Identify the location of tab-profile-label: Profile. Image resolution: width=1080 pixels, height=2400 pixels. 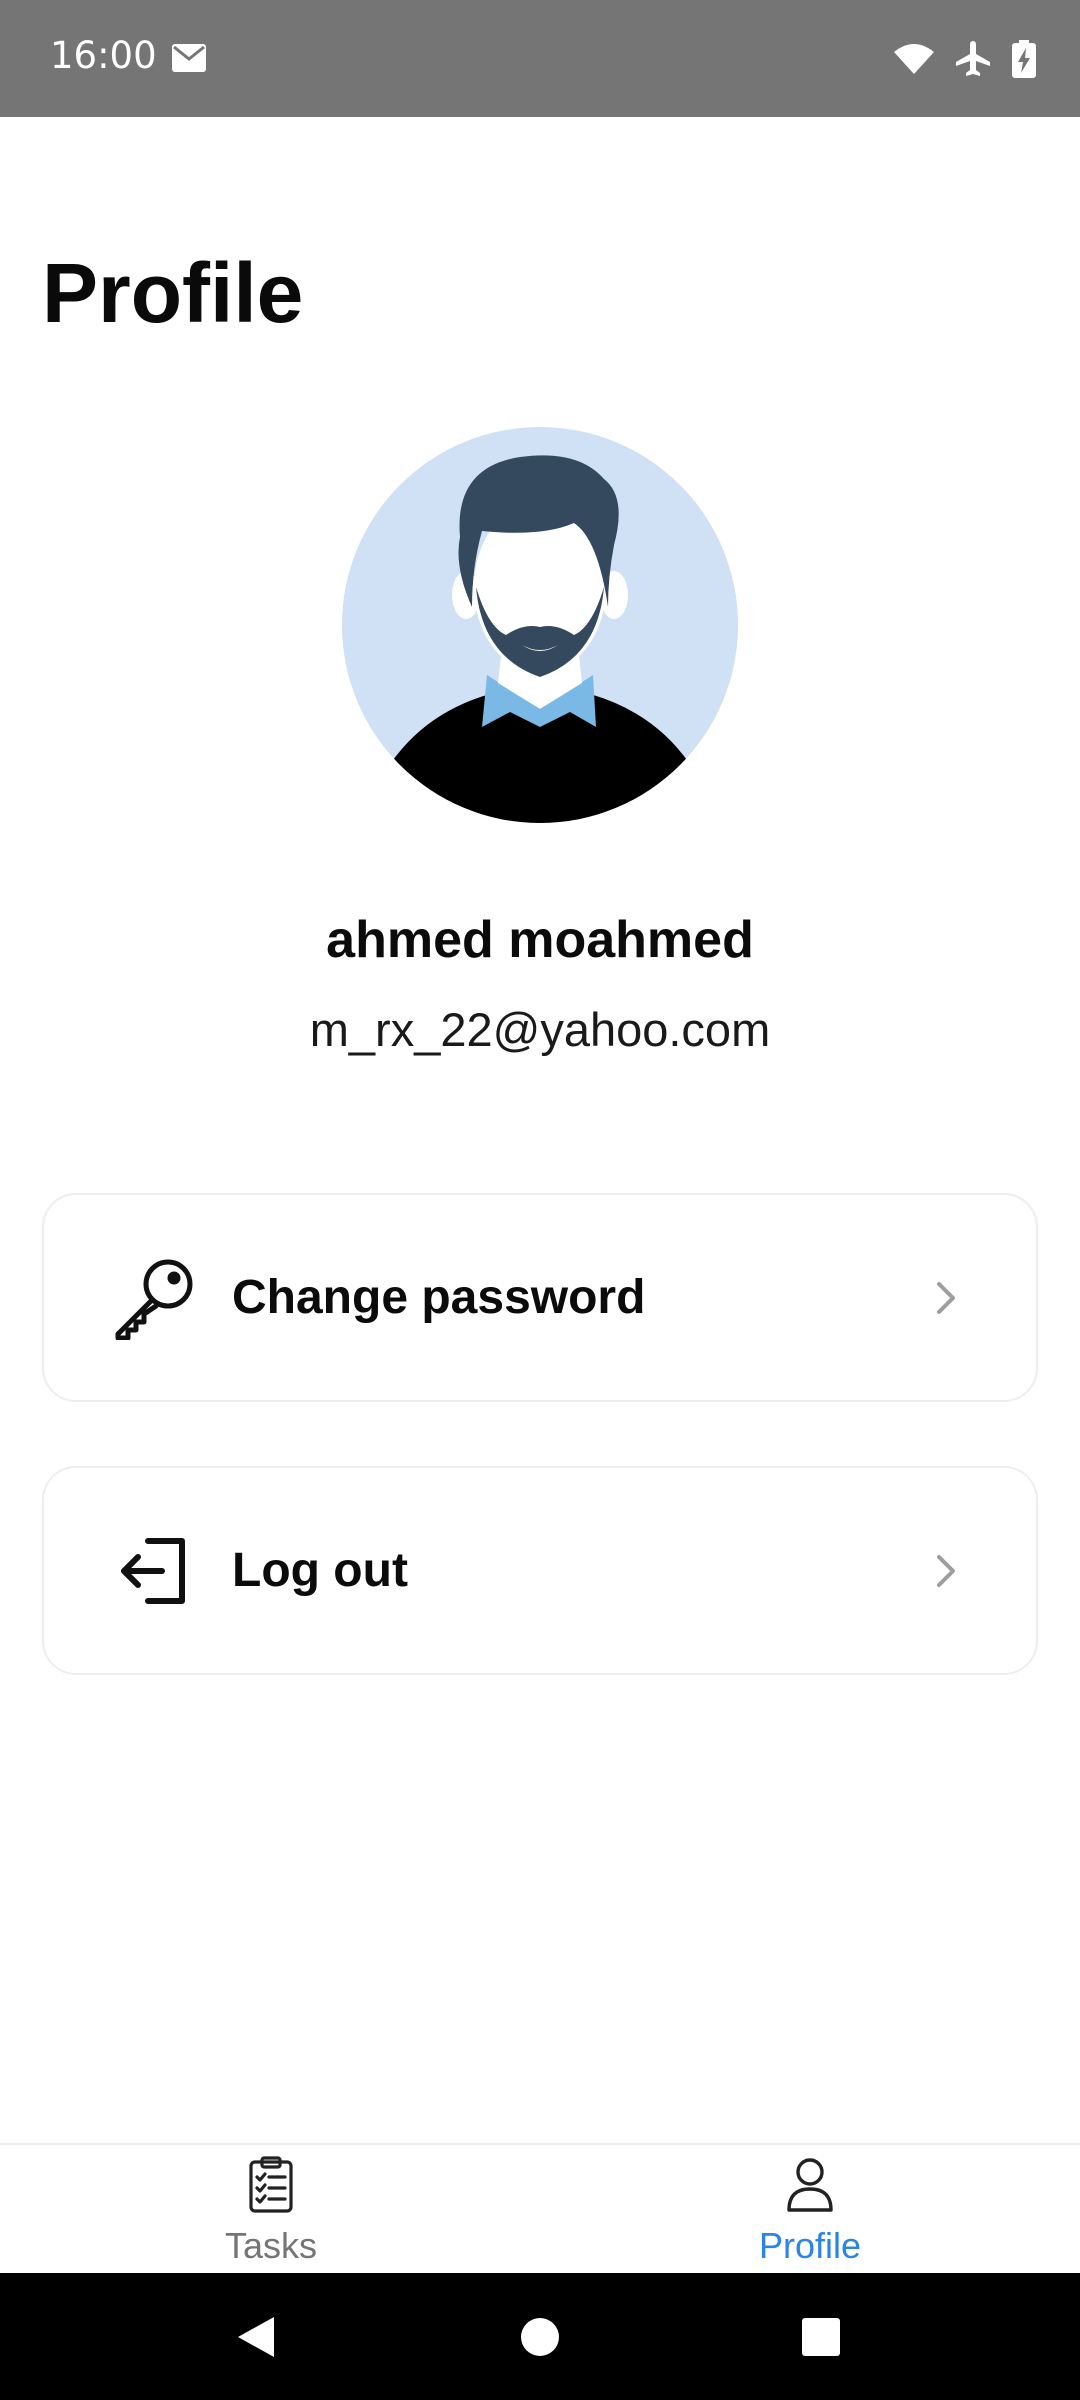
(810, 2245).